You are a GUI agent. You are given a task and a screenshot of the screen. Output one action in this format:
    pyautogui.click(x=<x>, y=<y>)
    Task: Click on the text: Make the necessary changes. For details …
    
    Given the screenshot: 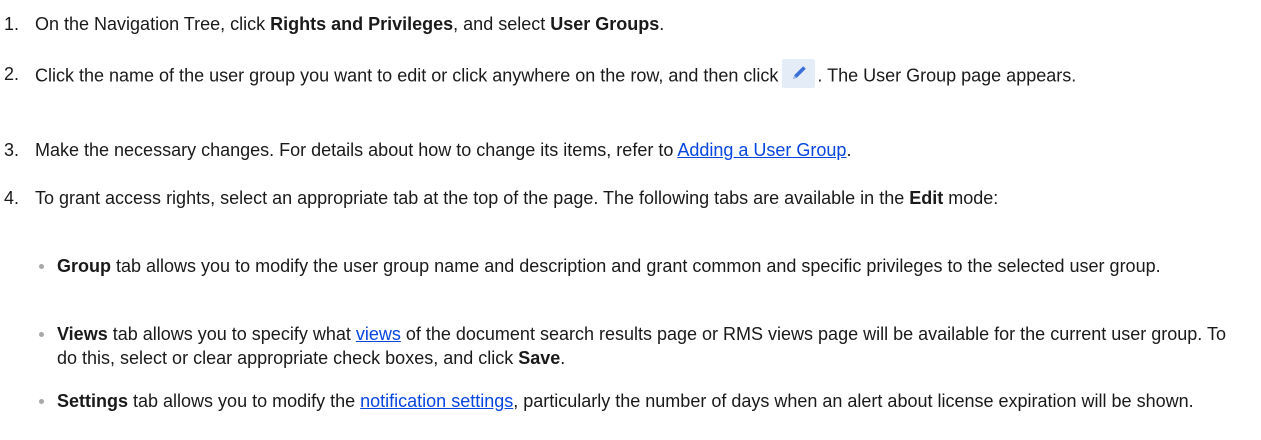 What is the action you would take?
    pyautogui.click(x=356, y=150)
    